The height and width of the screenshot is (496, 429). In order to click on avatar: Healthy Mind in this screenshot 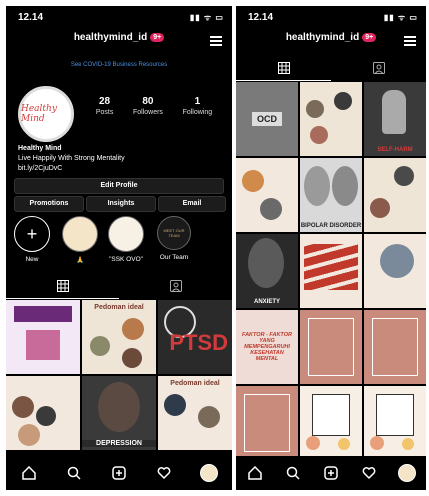, I will do `click(46, 114)`.